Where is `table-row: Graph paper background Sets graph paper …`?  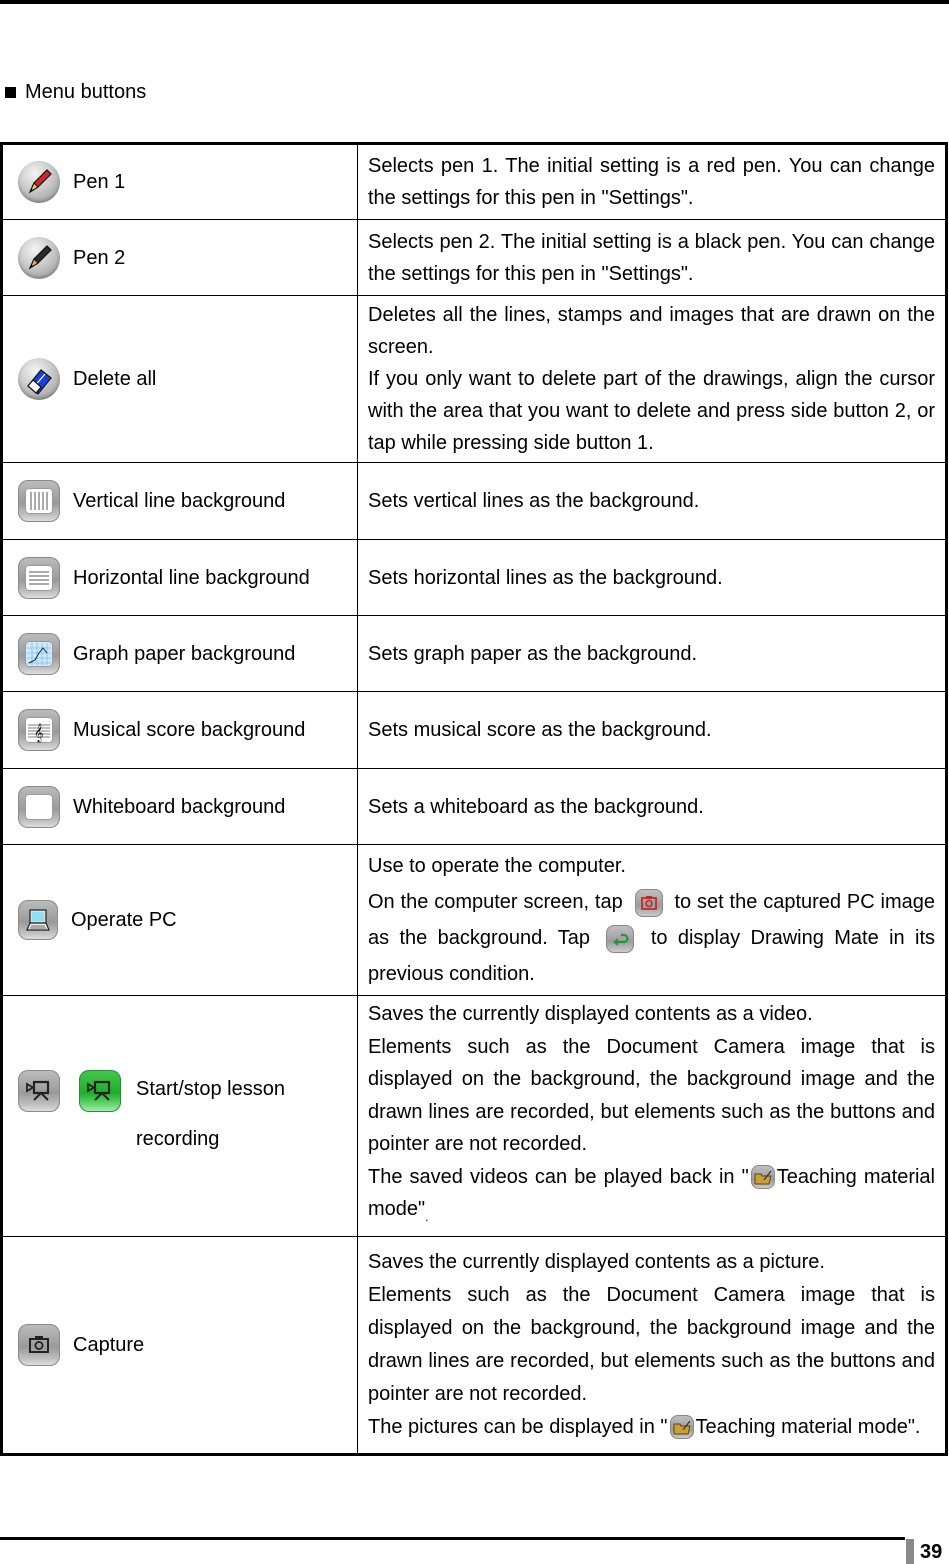 table-row: Graph paper background Sets graph paper … is located at coordinates (474, 653).